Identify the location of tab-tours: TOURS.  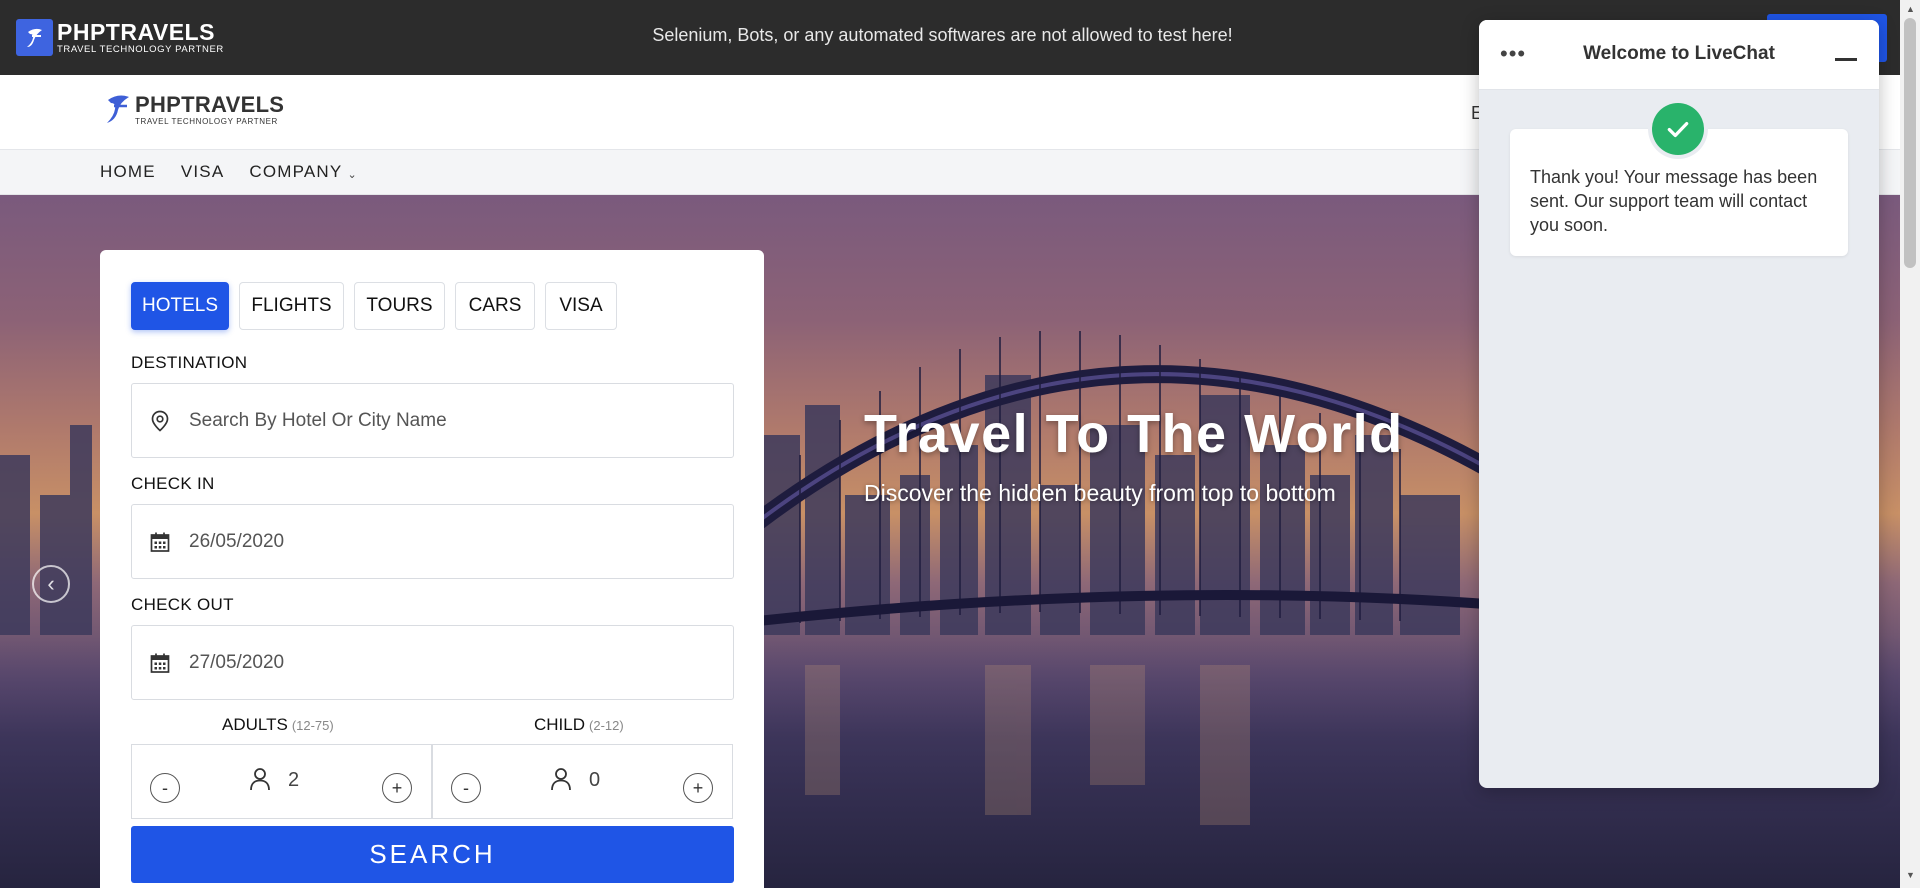
(399, 306).